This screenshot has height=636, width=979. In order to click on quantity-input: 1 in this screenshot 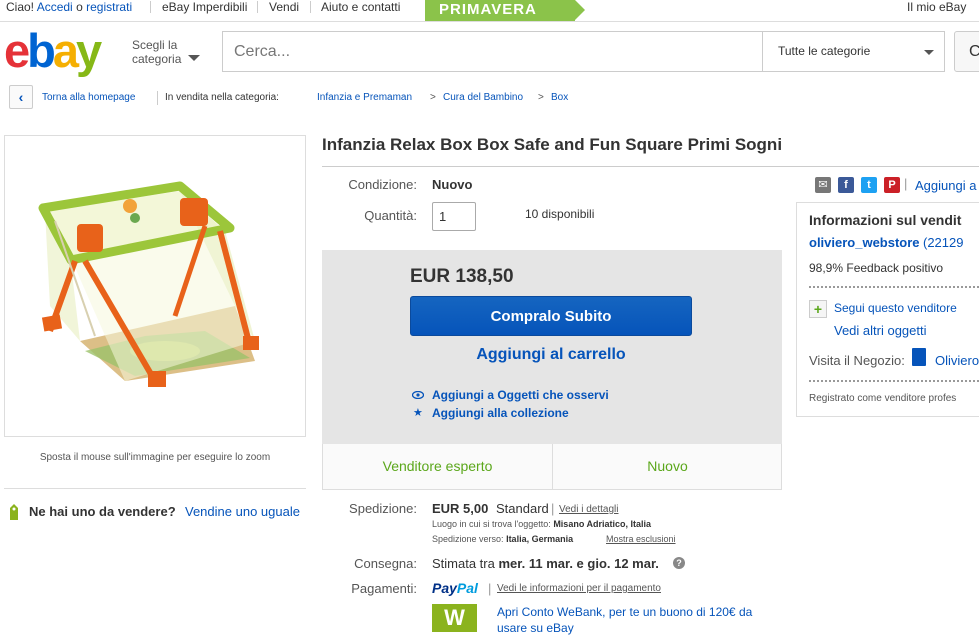, I will do `click(454, 216)`.